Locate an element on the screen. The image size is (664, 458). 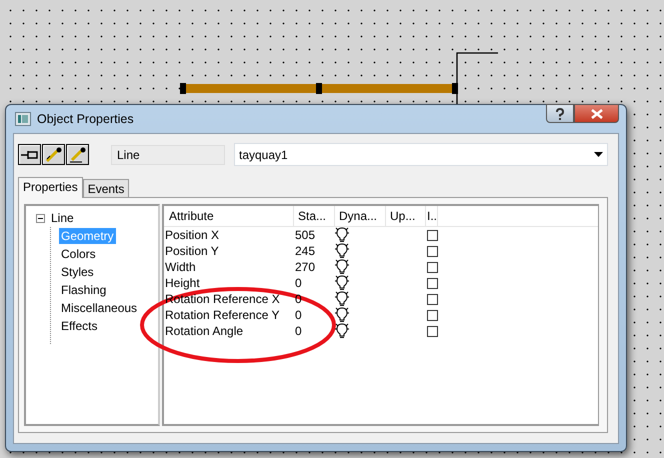
object-type-field: Line is located at coordinates (168, 154).